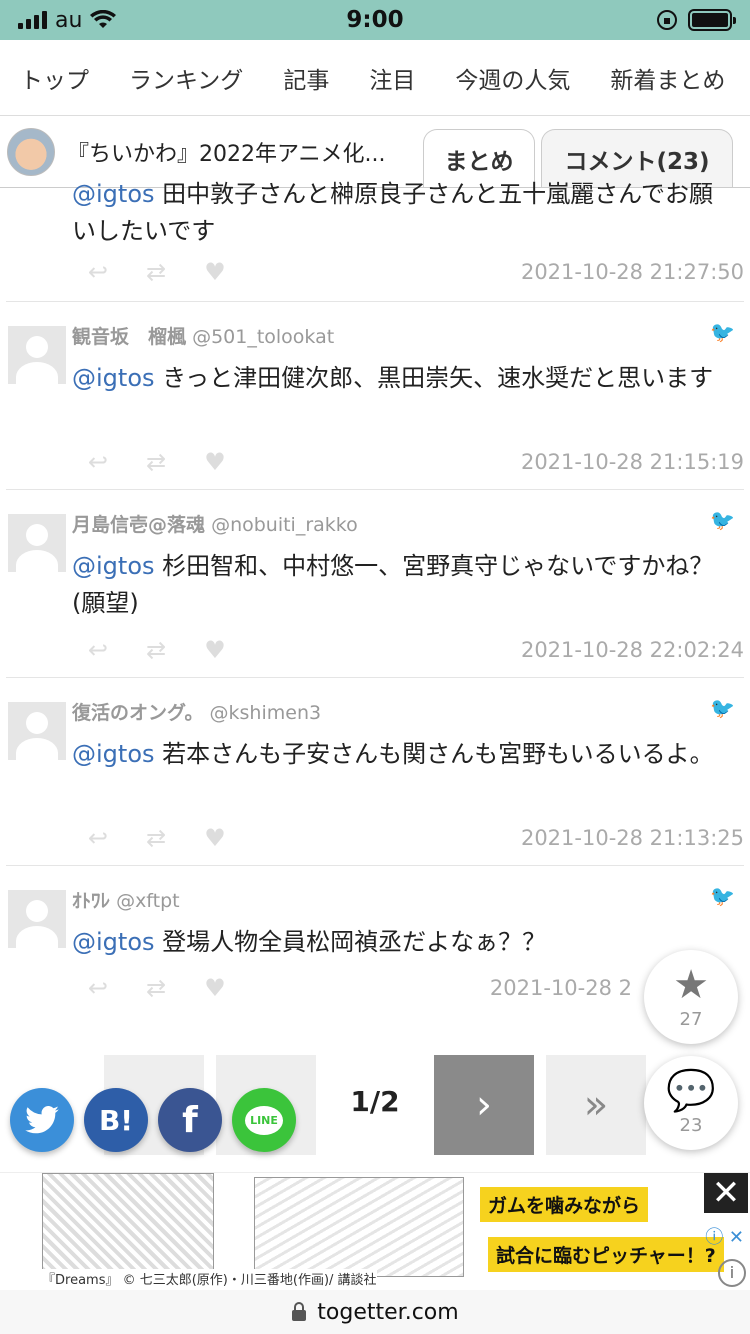 The image size is (750, 1334). What do you see at coordinates (31, 151) in the screenshot?
I see `author-avatar` at bounding box center [31, 151].